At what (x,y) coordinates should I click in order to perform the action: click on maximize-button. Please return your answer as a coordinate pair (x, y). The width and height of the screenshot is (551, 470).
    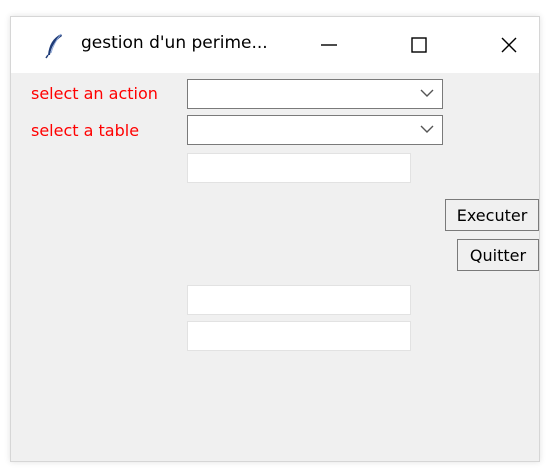
    Looking at the image, I should click on (419, 45).